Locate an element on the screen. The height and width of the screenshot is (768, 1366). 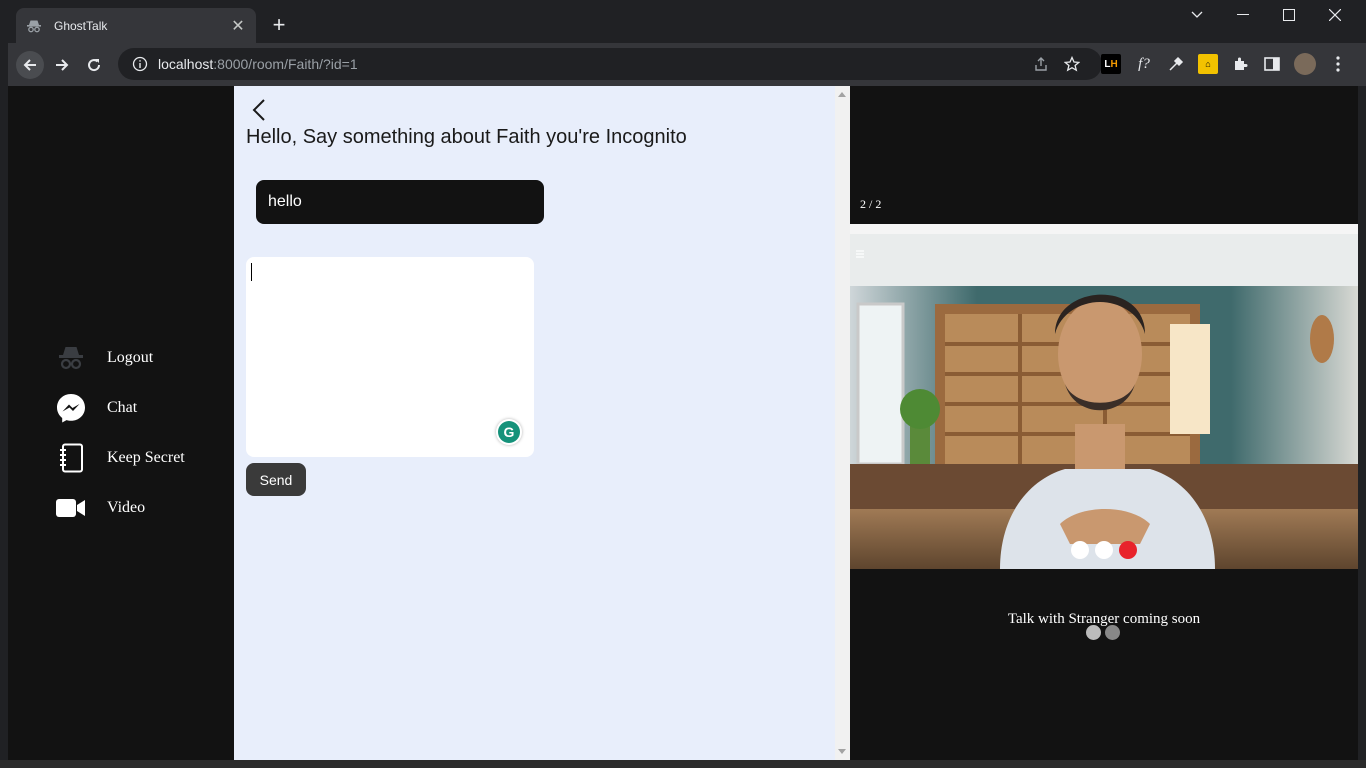
profile-avatar is located at coordinates (1305, 64).